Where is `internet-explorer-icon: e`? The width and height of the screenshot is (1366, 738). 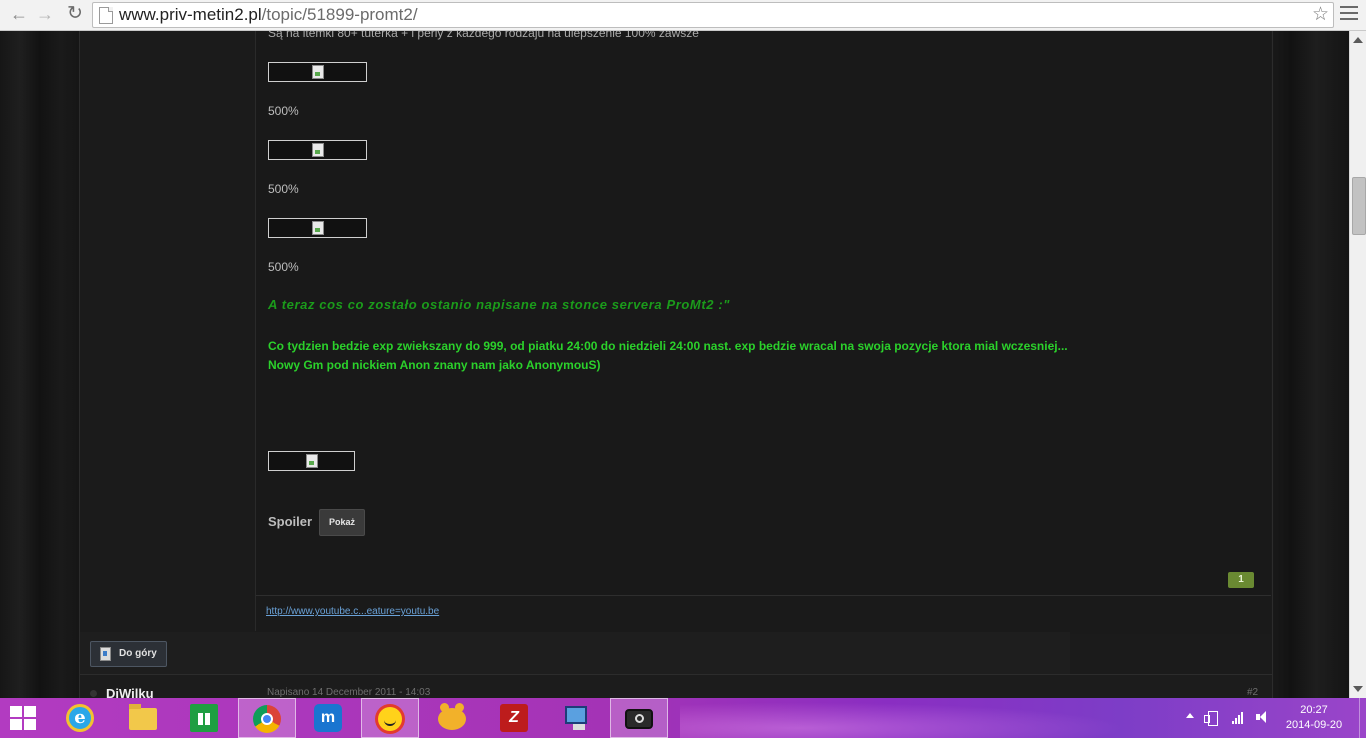 internet-explorer-icon: e is located at coordinates (80, 718).